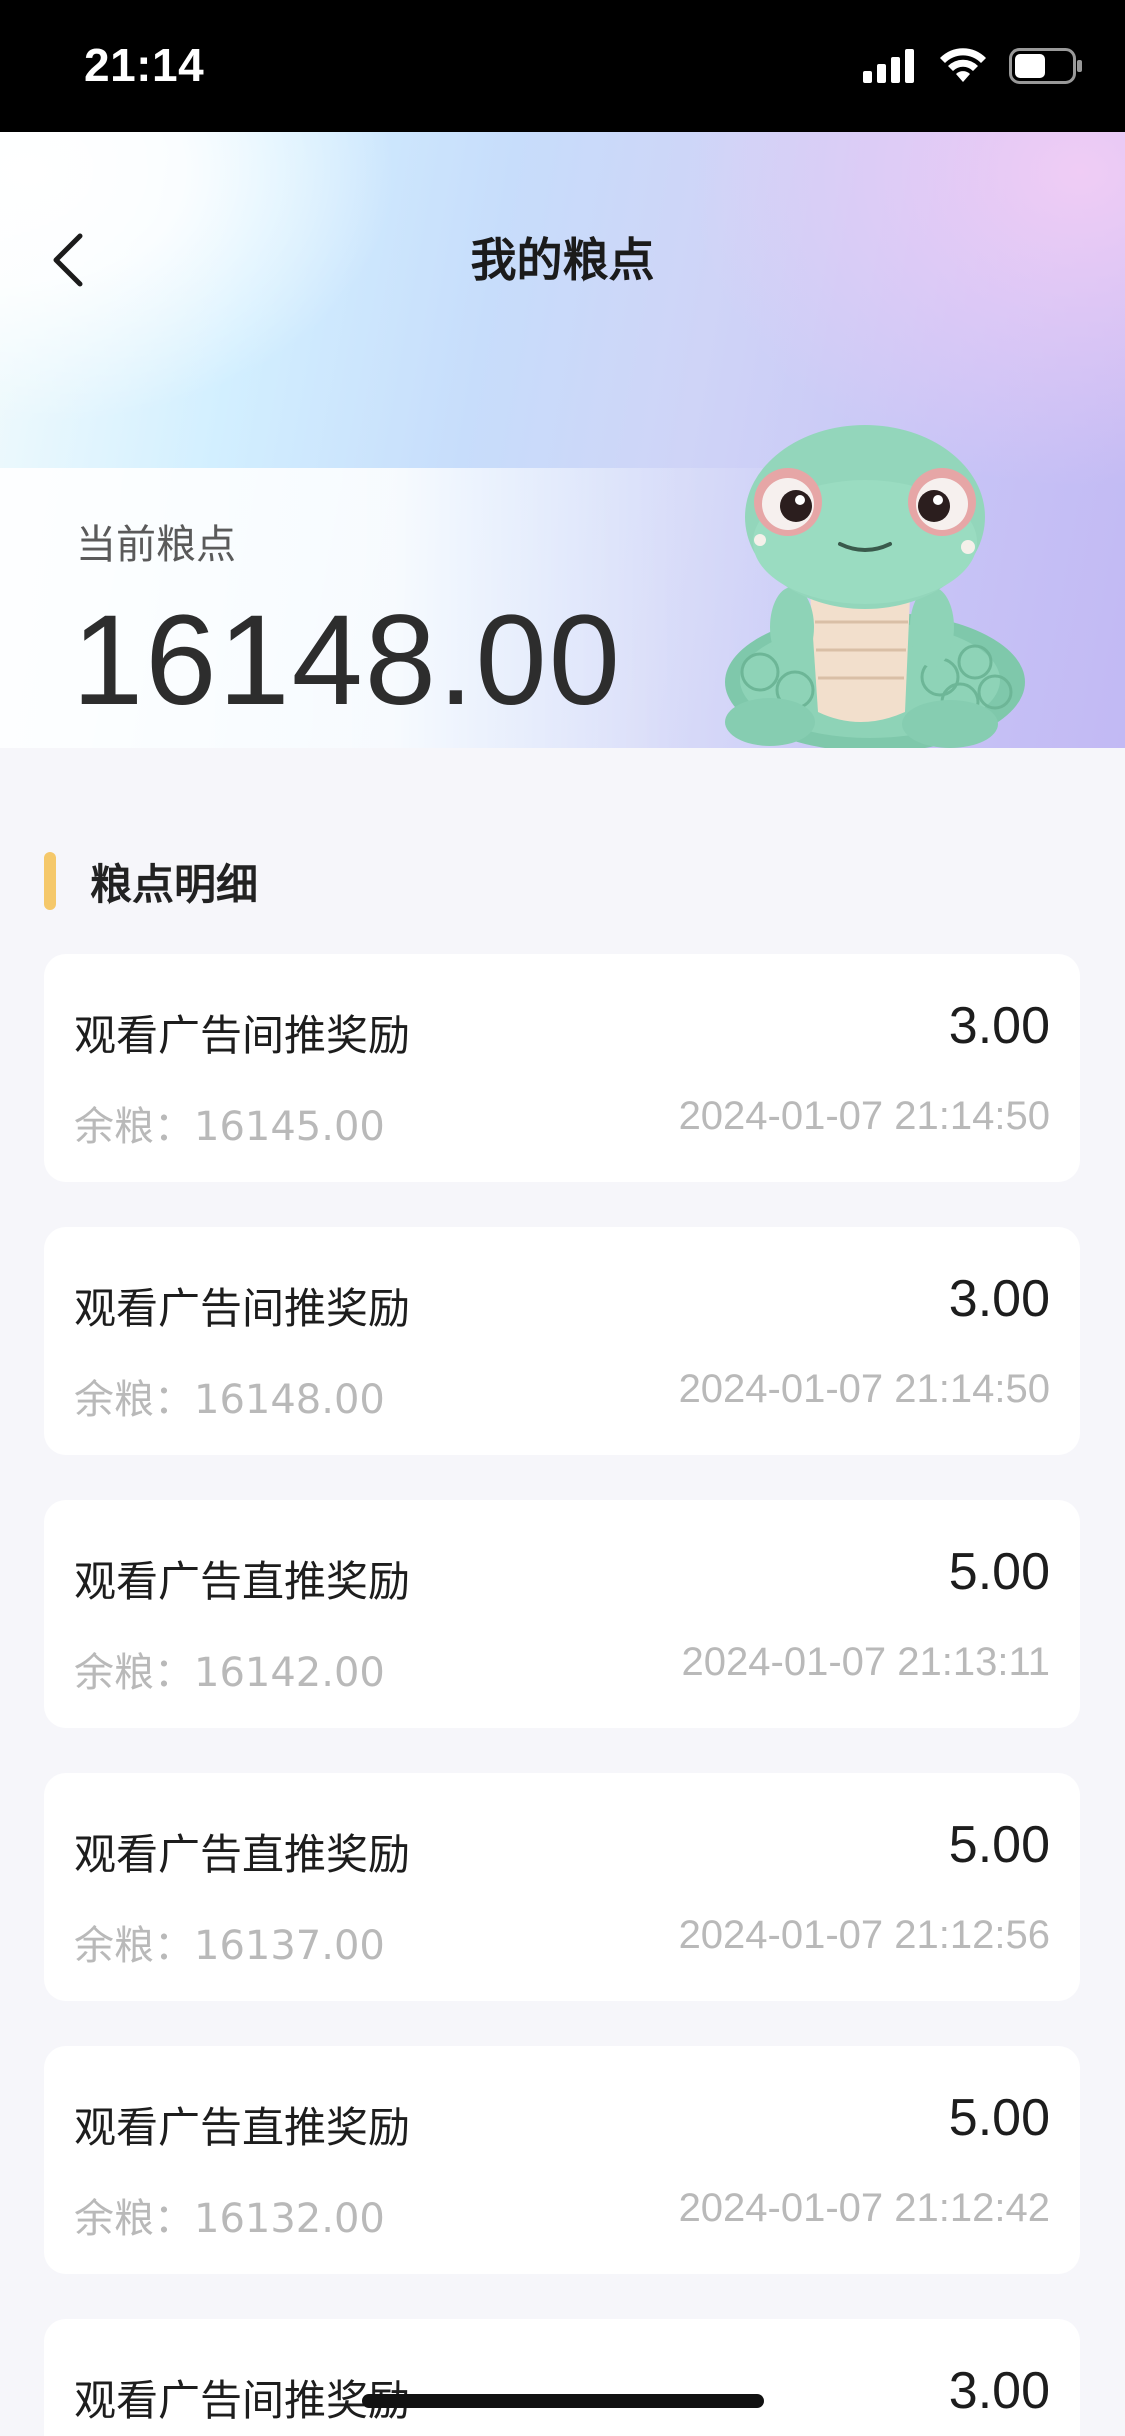  What do you see at coordinates (50, 881) in the screenshot?
I see `section-accent-bar` at bounding box center [50, 881].